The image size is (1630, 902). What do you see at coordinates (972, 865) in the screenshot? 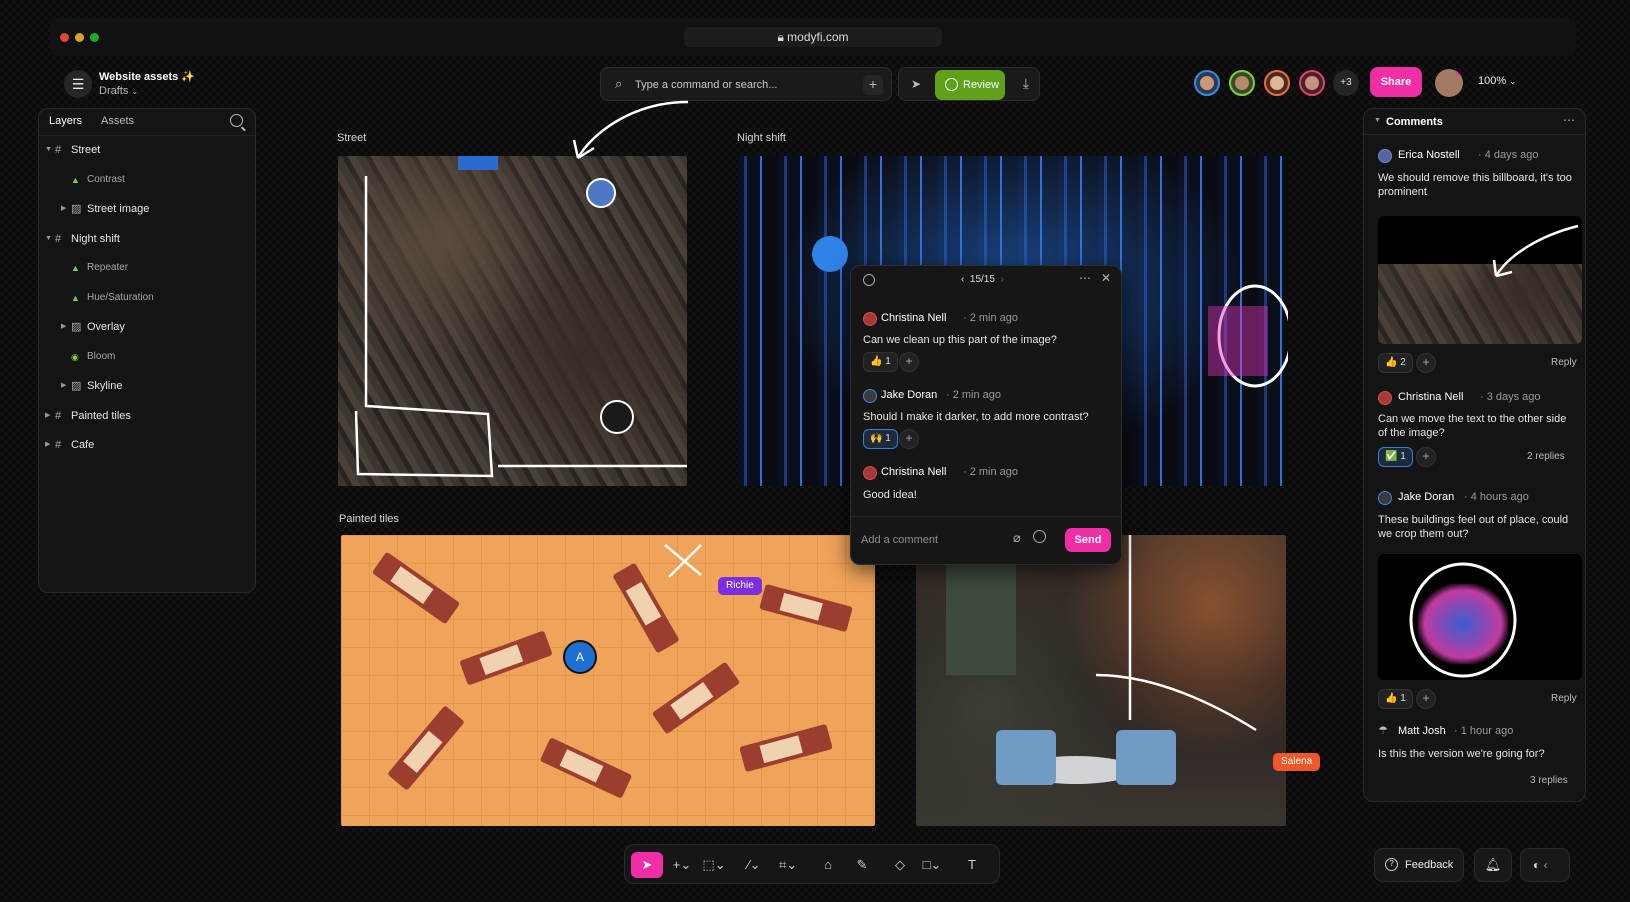
I see `text-tool-button: T` at bounding box center [972, 865].